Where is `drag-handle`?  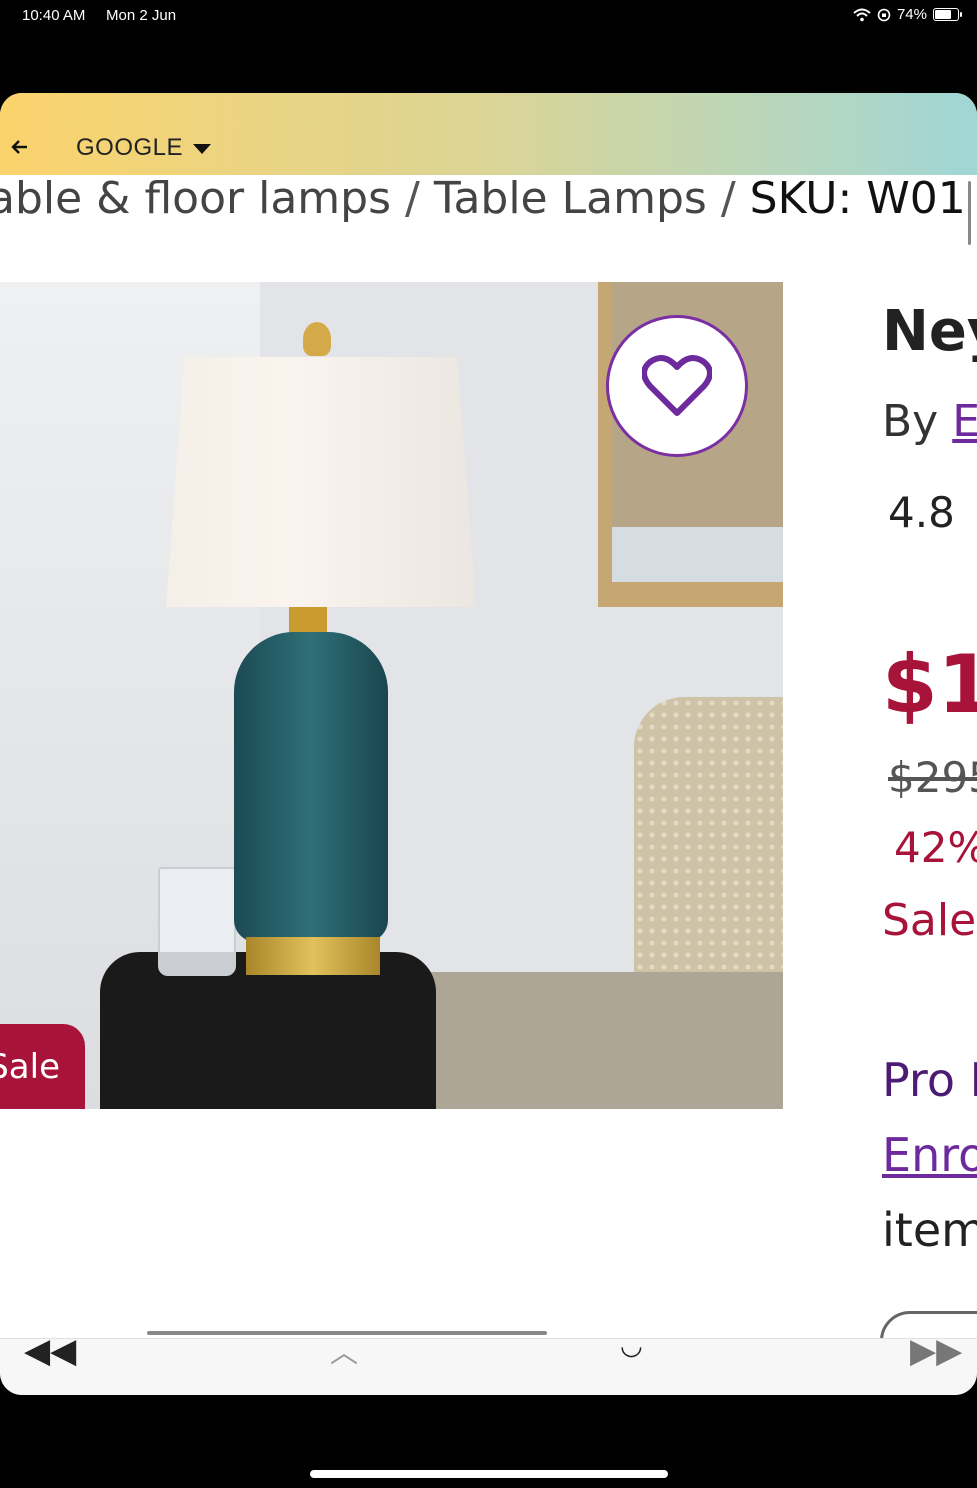 drag-handle is located at coordinates (347, 1333).